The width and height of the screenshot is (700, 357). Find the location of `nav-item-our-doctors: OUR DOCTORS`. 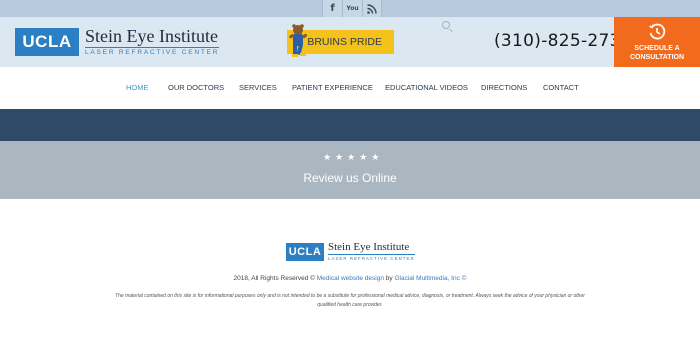

nav-item-our-doctors: OUR DOCTORS is located at coordinates (196, 87).